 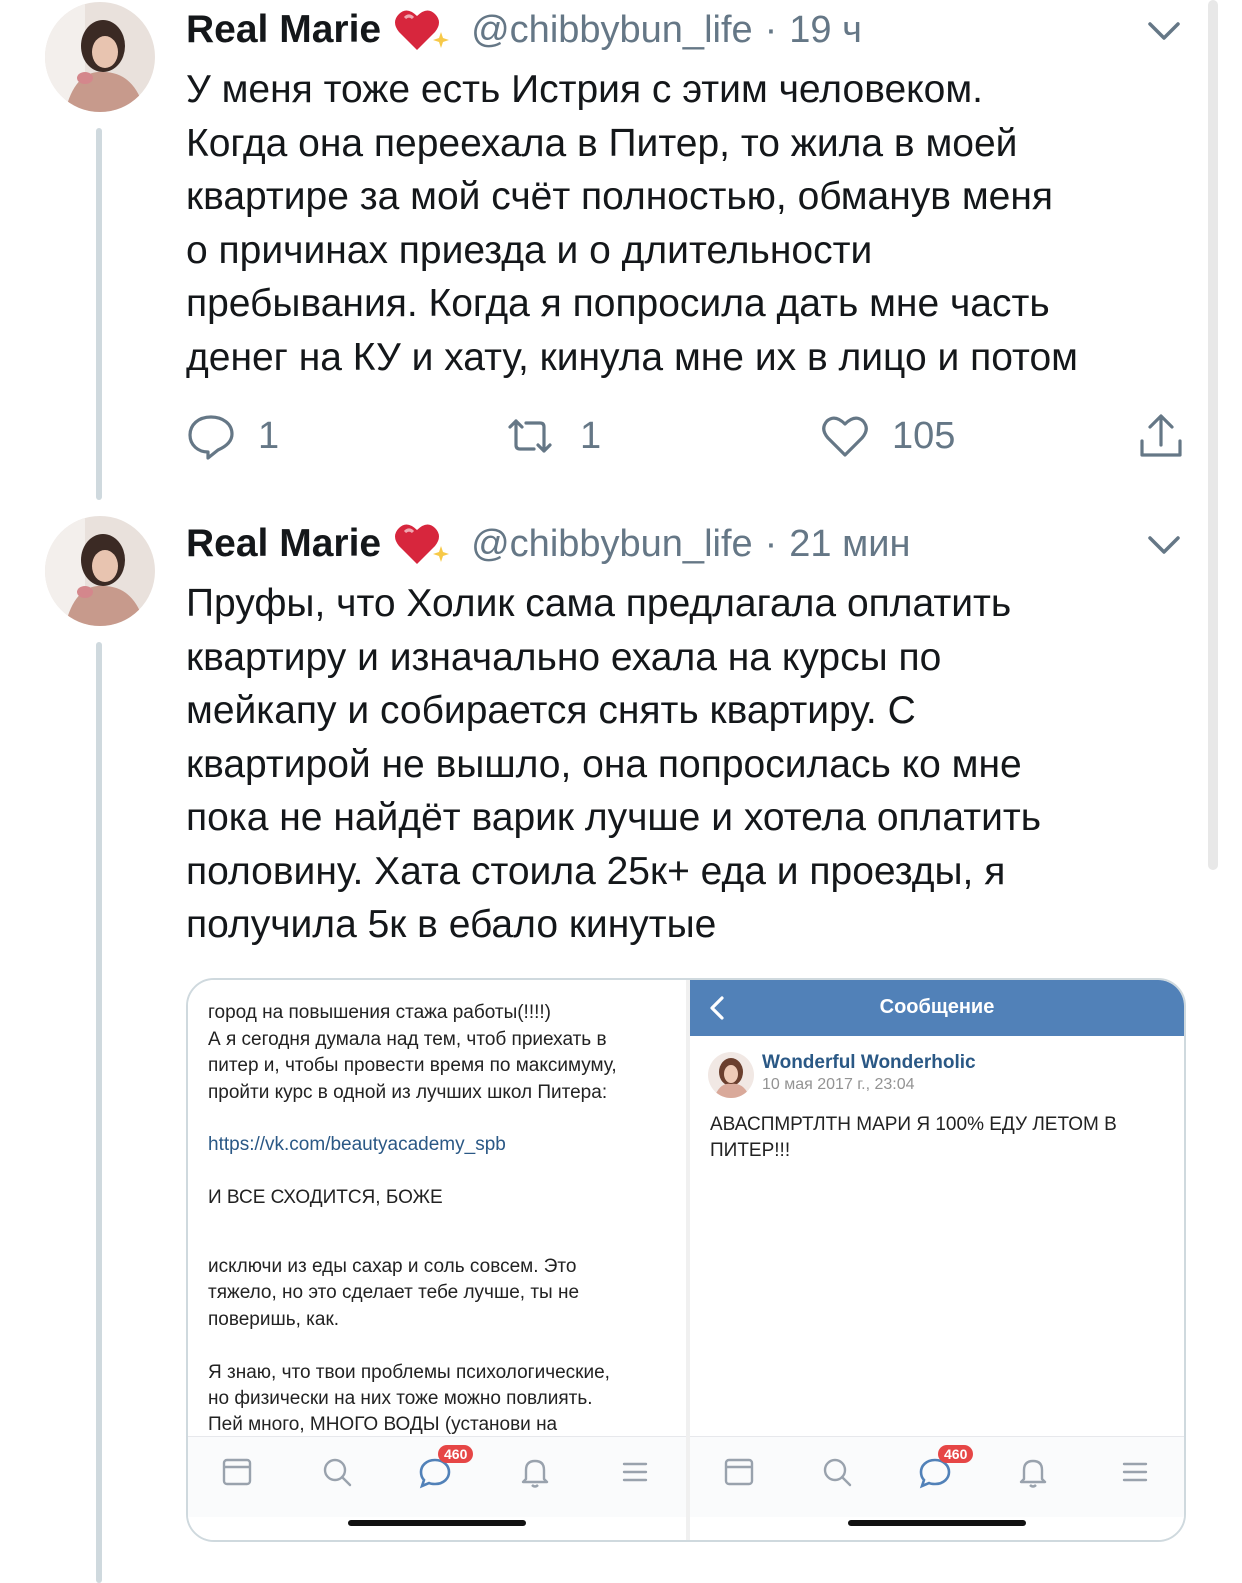 What do you see at coordinates (591, 435) in the screenshot?
I see `retweet-count: 1` at bounding box center [591, 435].